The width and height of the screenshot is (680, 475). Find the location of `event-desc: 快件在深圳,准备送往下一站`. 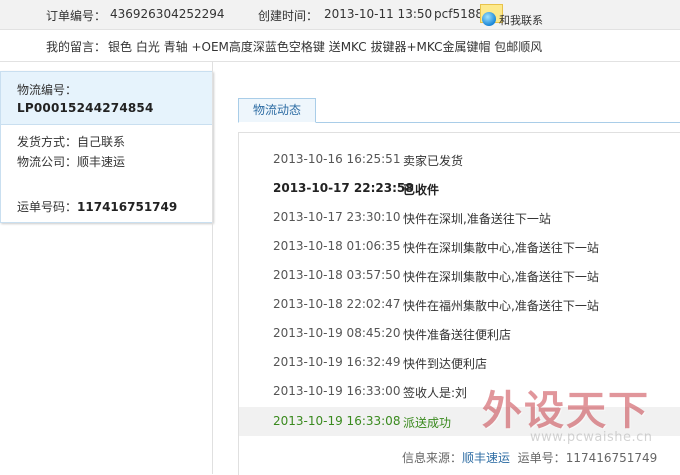

event-desc: 快件在深圳,准备送往下一站 is located at coordinates (477, 219).